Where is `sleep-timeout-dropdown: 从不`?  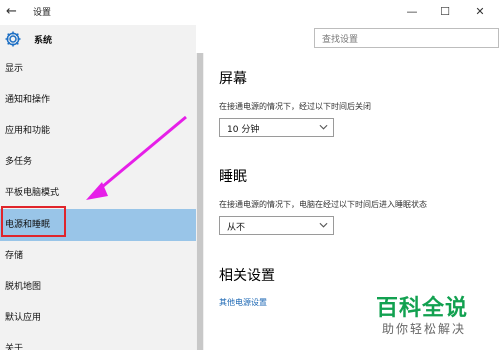
sleep-timeout-dropdown: 从不 is located at coordinates (276, 225).